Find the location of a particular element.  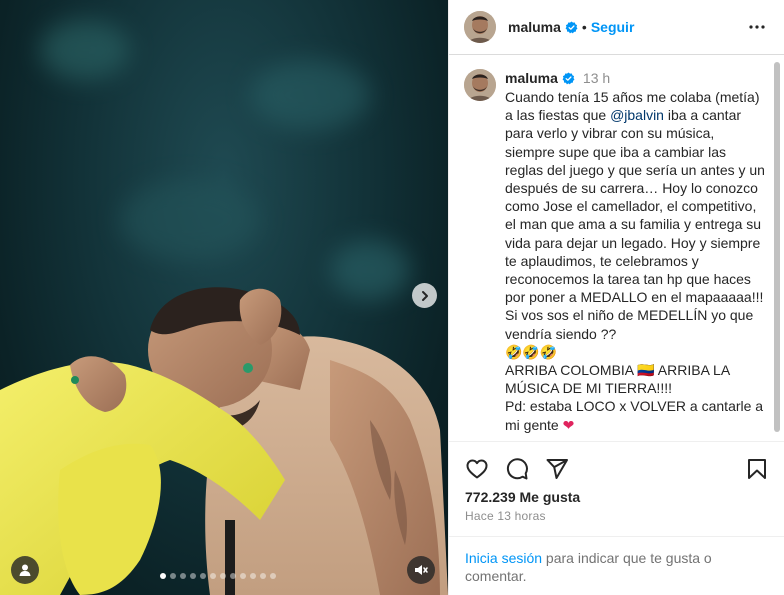

comment-icon is located at coordinates (517, 469).